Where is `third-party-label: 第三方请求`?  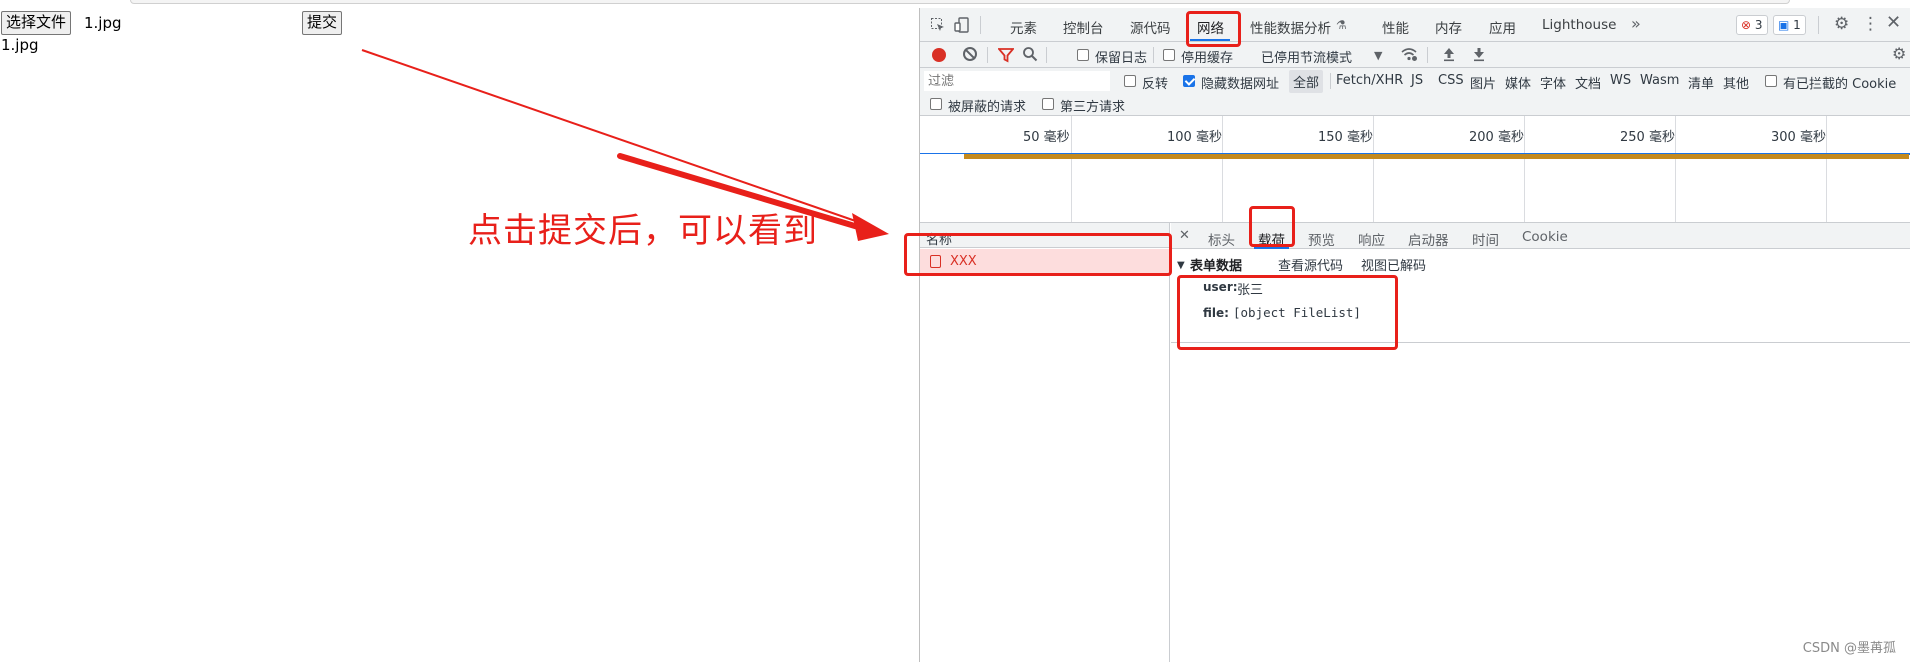 third-party-label: 第三方请求 is located at coordinates (1093, 107).